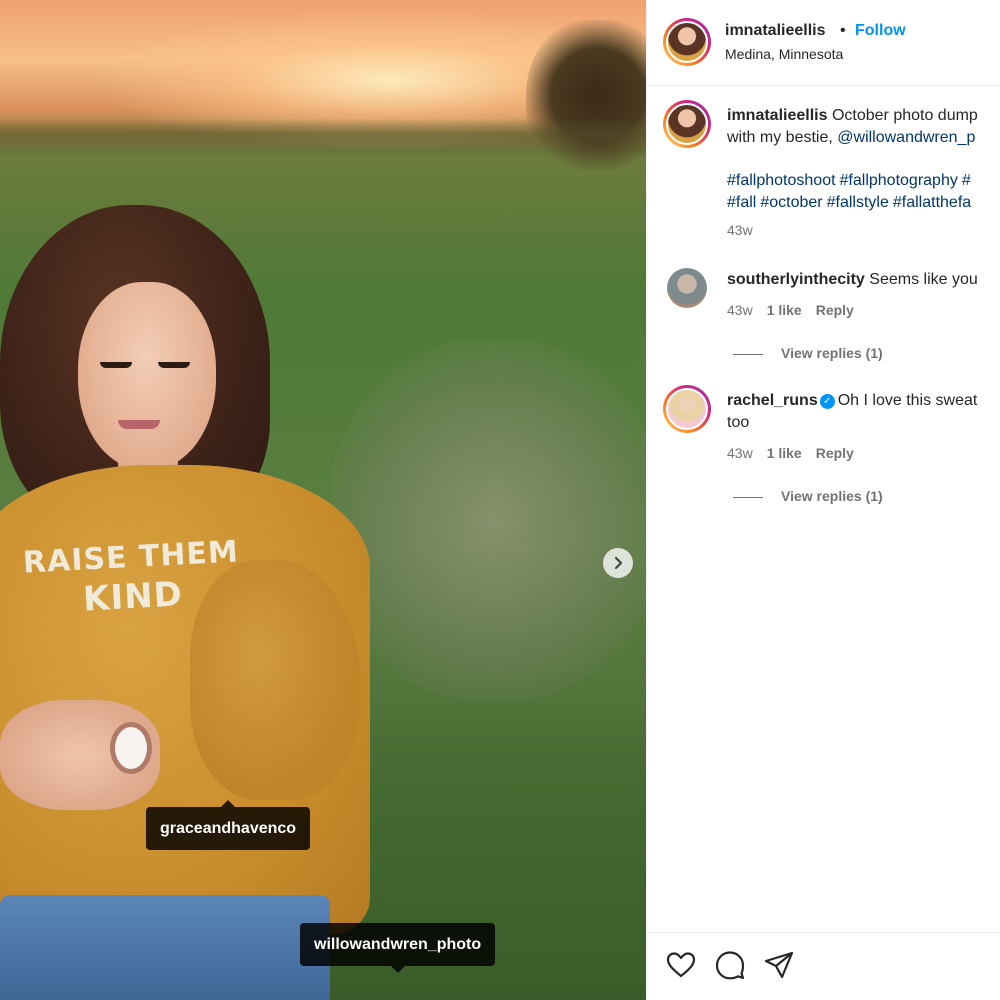 Image resolution: width=1000 pixels, height=1000 pixels. Describe the element at coordinates (687, 42) in the screenshot. I see `author-avatar` at that location.